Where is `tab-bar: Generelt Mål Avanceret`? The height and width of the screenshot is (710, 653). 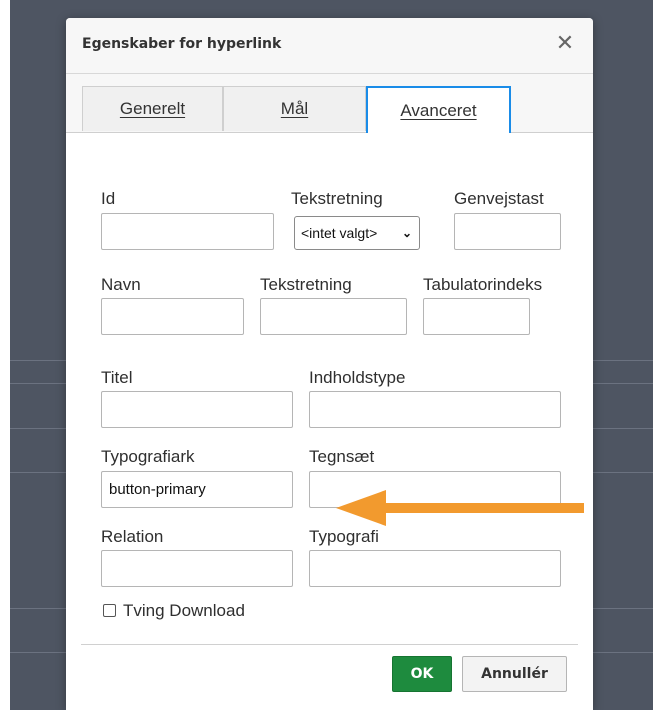 tab-bar: Generelt Mål Avanceret is located at coordinates (329, 103).